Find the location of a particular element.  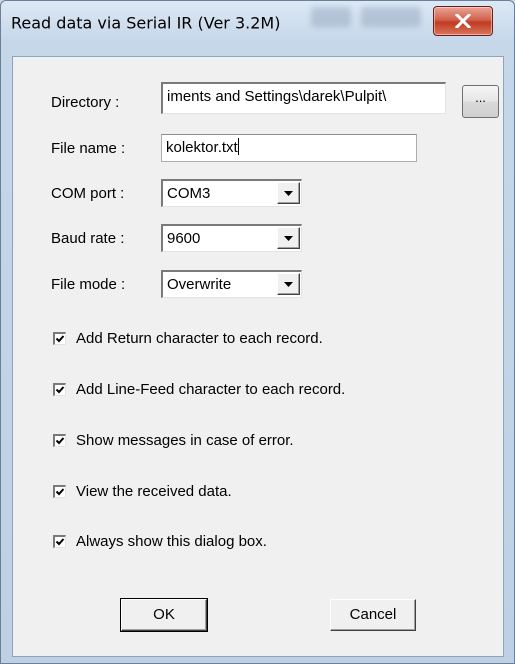

baudrate-dropdown-button is located at coordinates (288, 238).